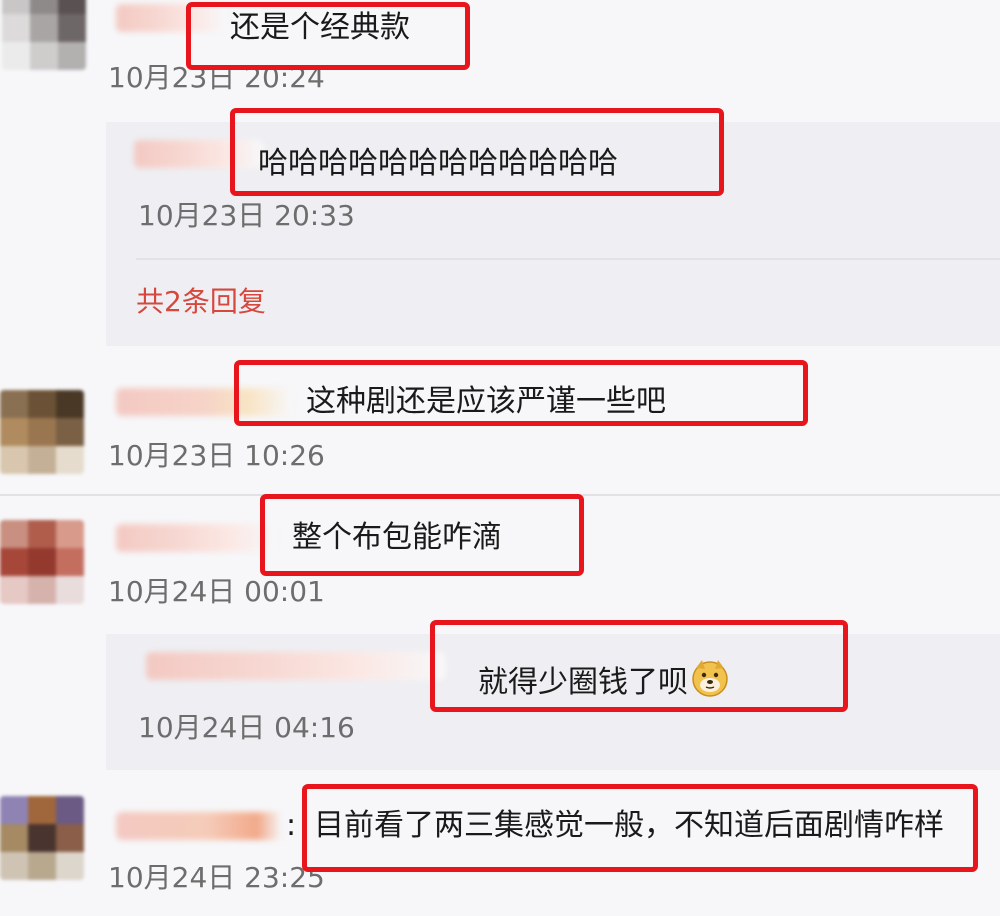 The image size is (1000, 916). I want to click on doge-emoji-icon, so click(710, 678).